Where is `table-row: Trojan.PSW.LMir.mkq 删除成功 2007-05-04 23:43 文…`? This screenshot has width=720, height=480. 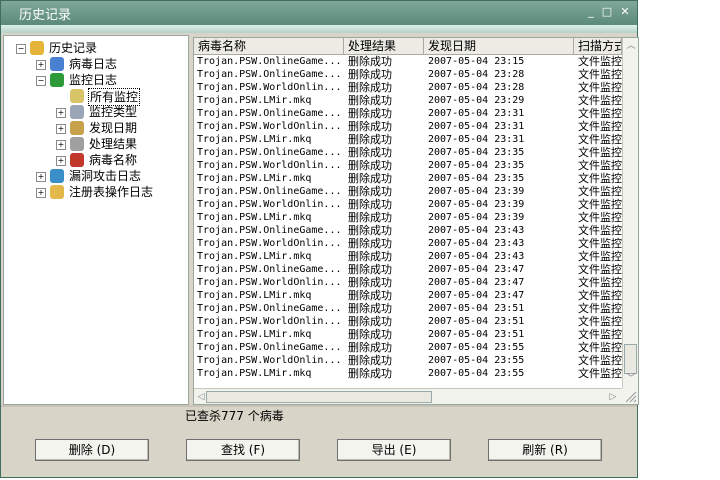 table-row: Trojan.PSW.LMir.mkq 删除成功 2007-05-04 23:43 文… is located at coordinates (408, 256).